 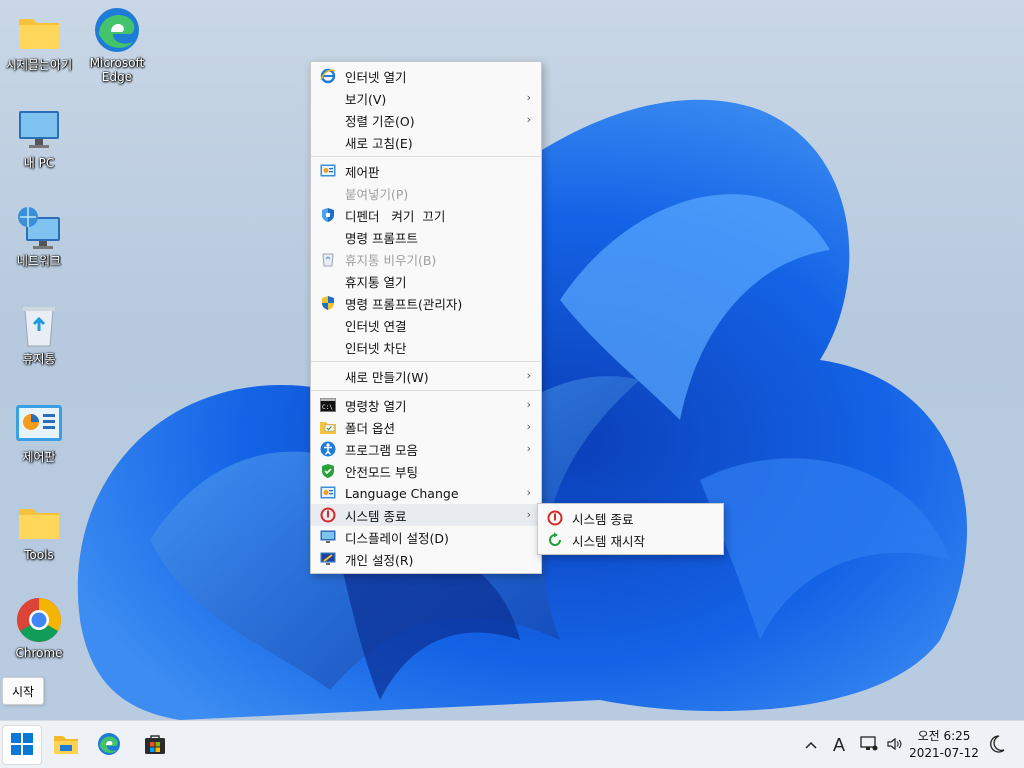 What do you see at coordinates (328, 559) in the screenshot?
I see `personalize-icon` at bounding box center [328, 559].